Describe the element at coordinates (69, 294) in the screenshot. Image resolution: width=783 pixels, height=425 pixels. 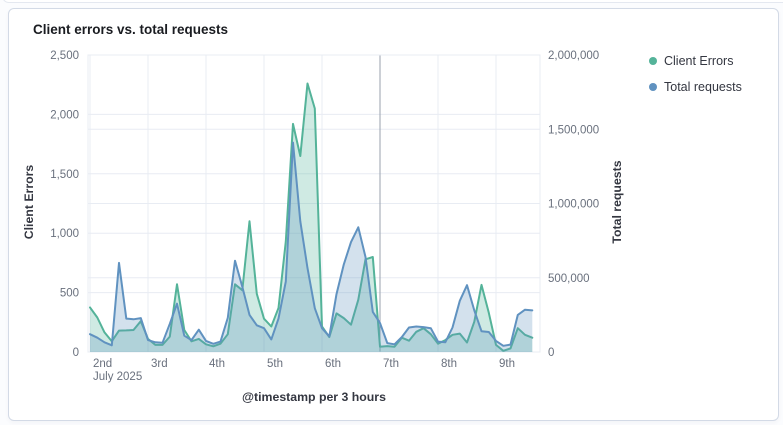
I see `left-axis-tick-500: 500` at that location.